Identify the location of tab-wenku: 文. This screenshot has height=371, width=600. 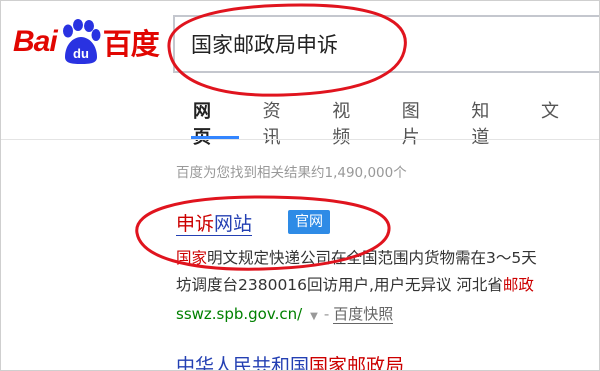
(550, 123).